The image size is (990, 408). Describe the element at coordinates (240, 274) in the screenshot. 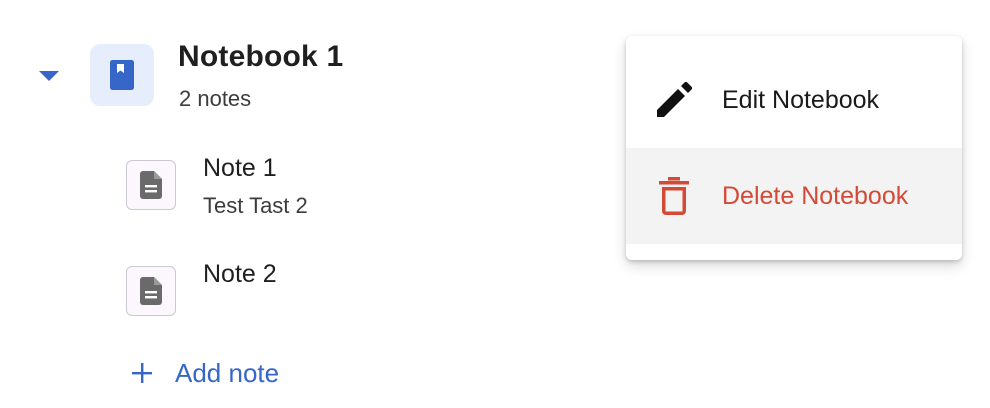

I see `note-title: Note 2` at that location.